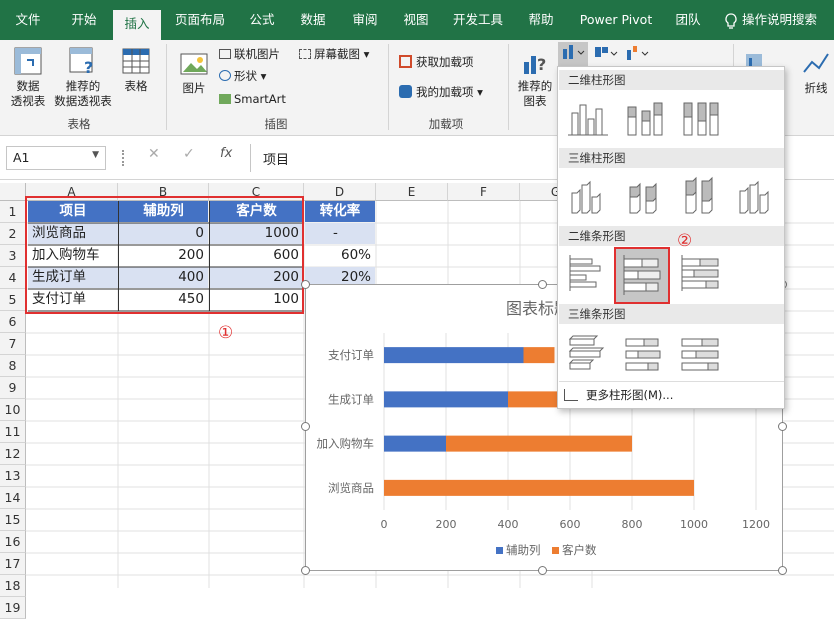 The width and height of the screenshot is (834, 619). What do you see at coordinates (588, 351) in the screenshot?
I see `3d-clustered-bar-icon` at bounding box center [588, 351].